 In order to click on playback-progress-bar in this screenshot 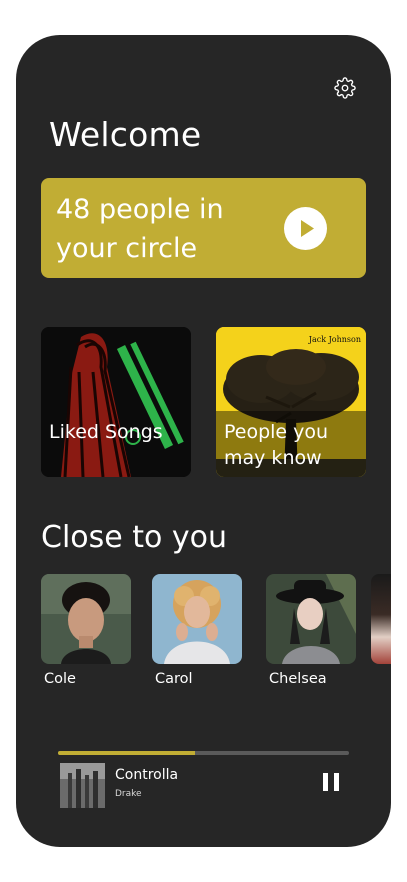, I will do `click(203, 753)`.